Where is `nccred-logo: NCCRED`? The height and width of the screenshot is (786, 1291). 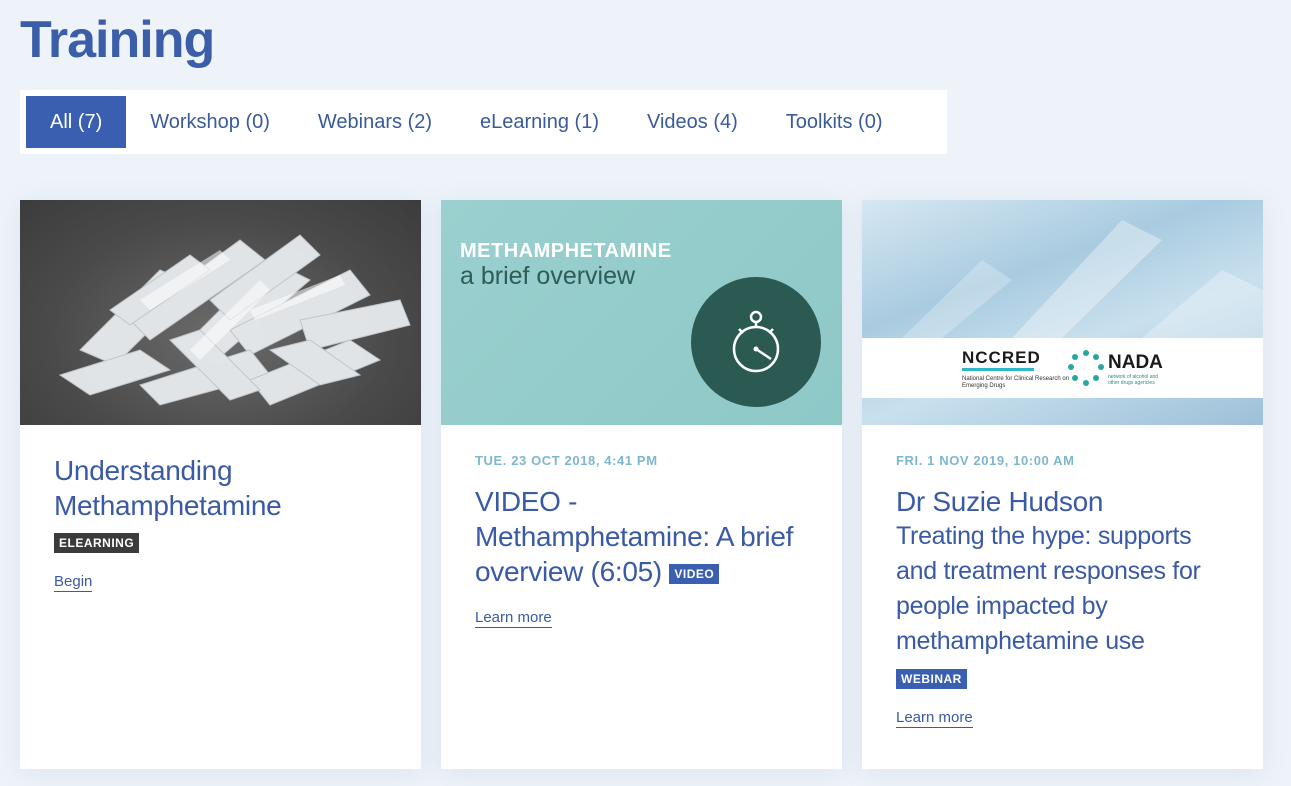 nccred-logo: NCCRED is located at coordinates (1001, 357).